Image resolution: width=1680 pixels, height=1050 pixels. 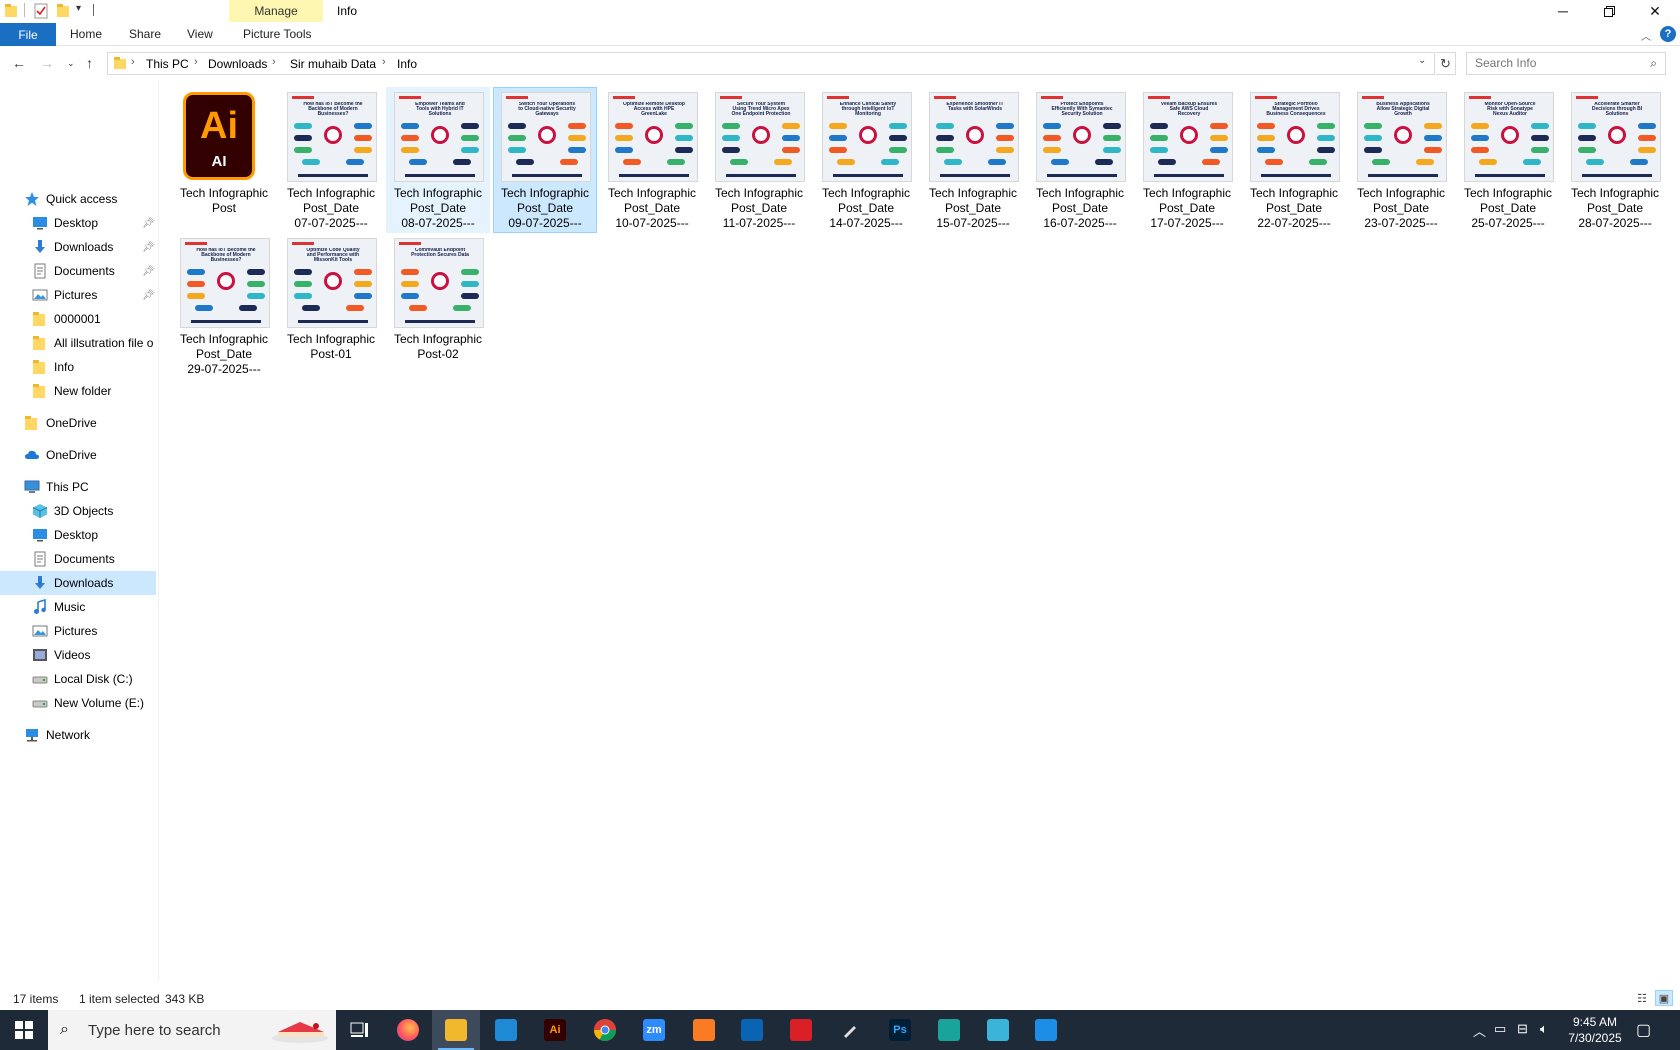 What do you see at coordinates (506, 1030) in the screenshot?
I see `taskbar-app-vscode` at bounding box center [506, 1030].